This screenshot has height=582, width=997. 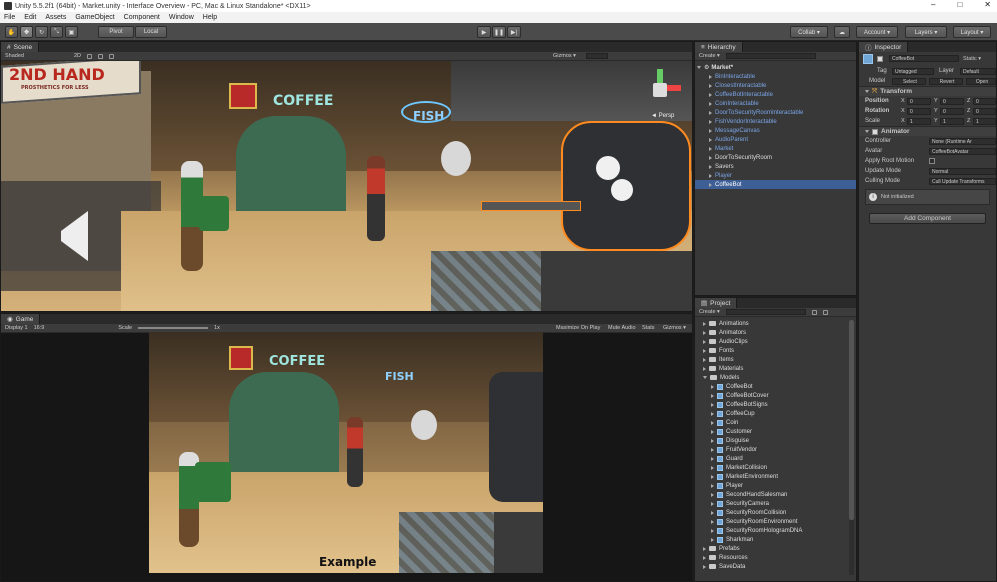 What do you see at coordinates (21, 319) in the screenshot?
I see `tab-game: ◉ Game` at bounding box center [21, 319].